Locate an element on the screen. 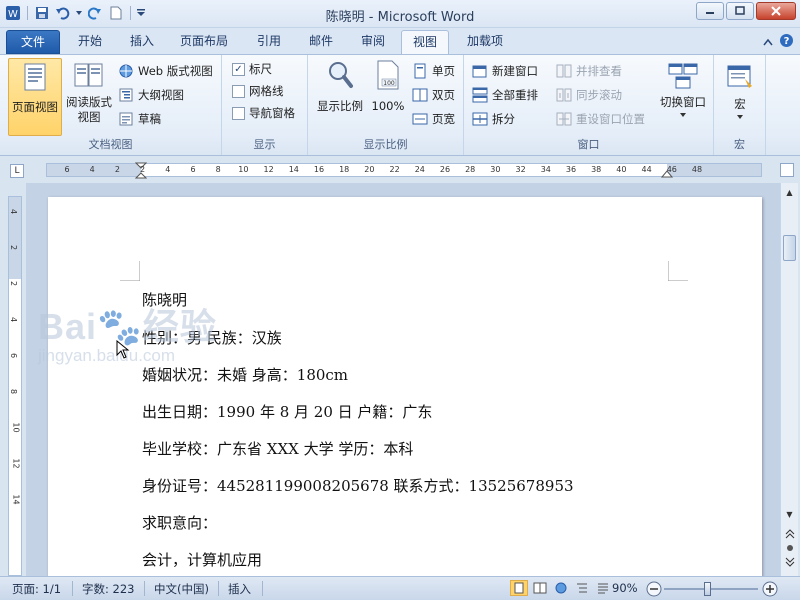 This screenshot has height=600, width=800. one-page-icon is located at coordinates (420, 71).